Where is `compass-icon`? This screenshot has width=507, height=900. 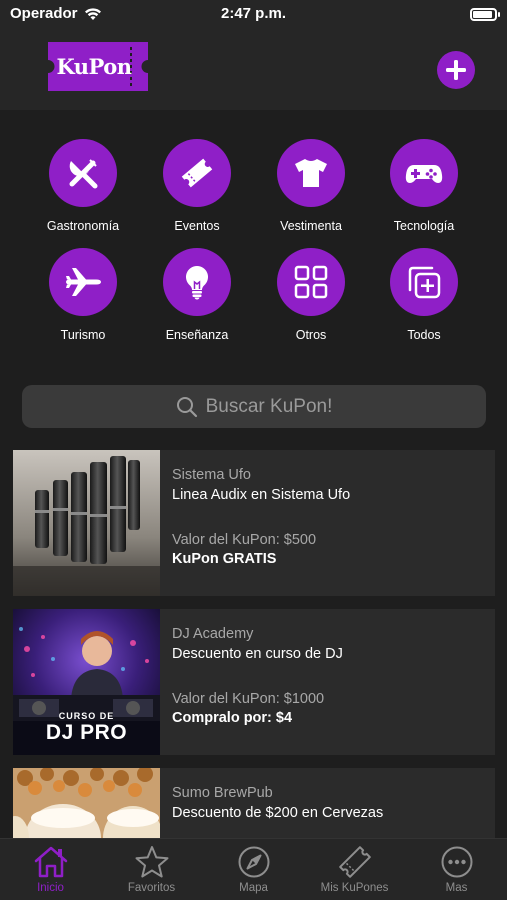 compass-icon is located at coordinates (253, 862).